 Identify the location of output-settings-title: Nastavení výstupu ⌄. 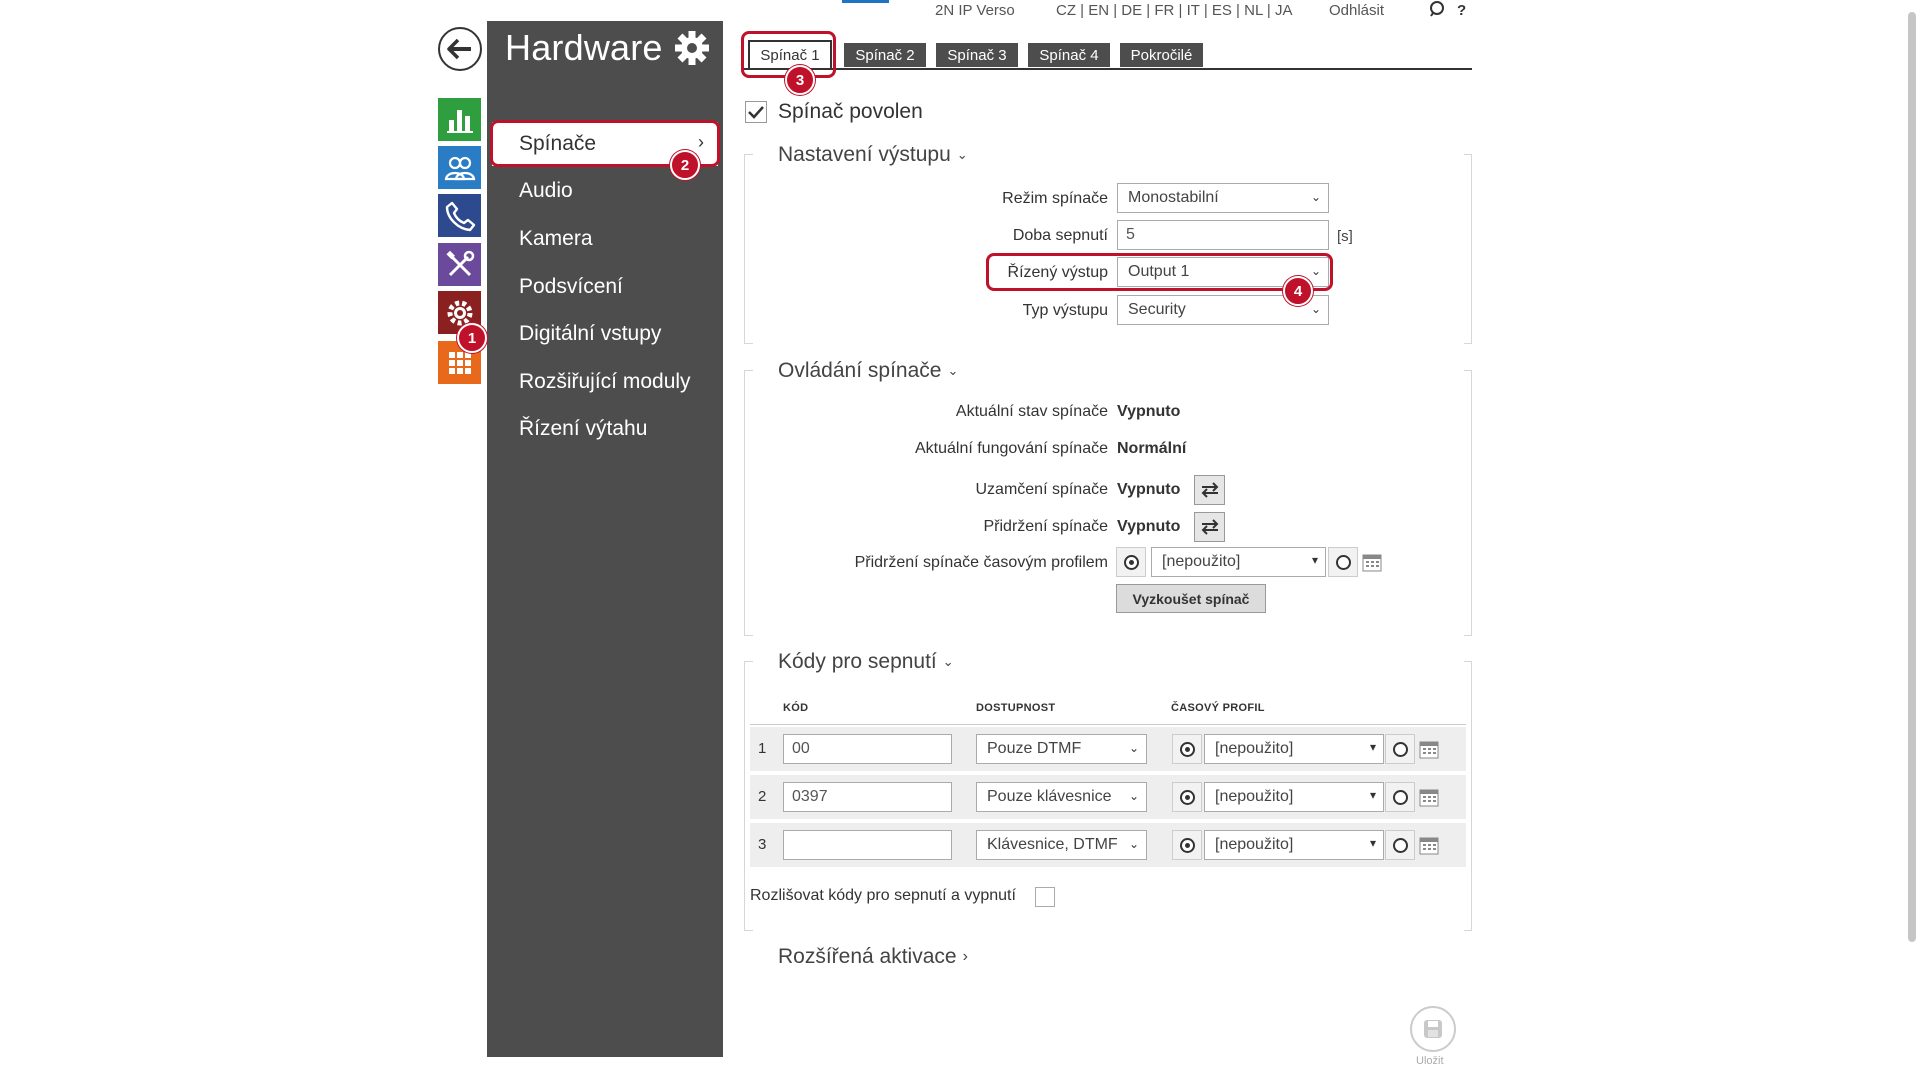
(873, 155).